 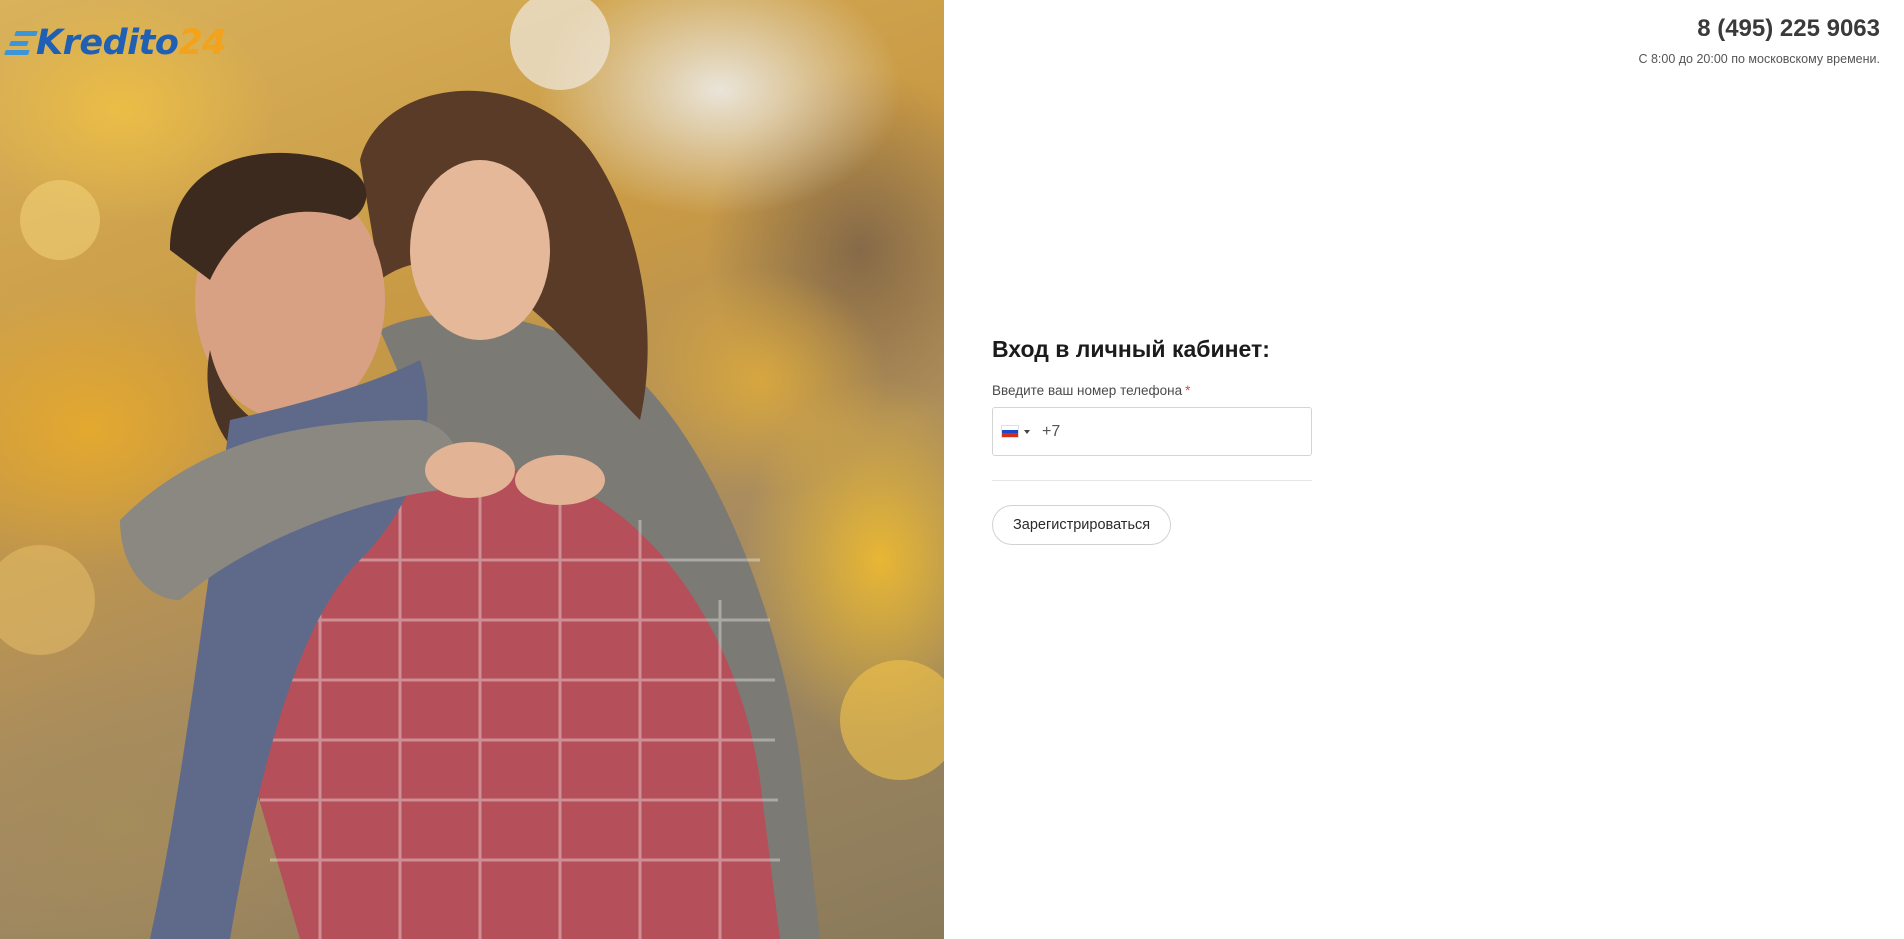 What do you see at coordinates (1087, 390) in the screenshot?
I see `phone-label-text: Введите ваш номер телефона` at bounding box center [1087, 390].